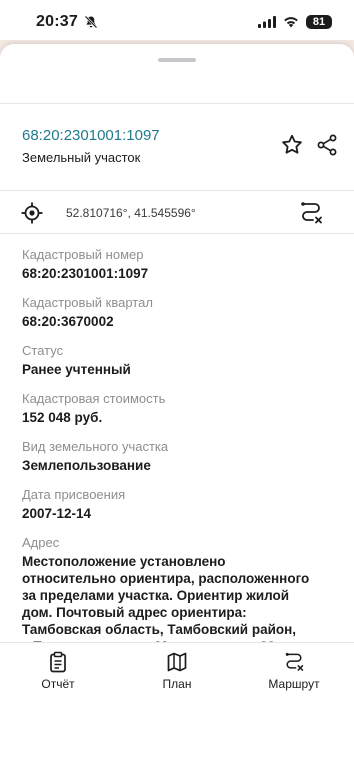 This screenshot has width=354, height=767. I want to click on status-indicators: 81, so click(295, 22).